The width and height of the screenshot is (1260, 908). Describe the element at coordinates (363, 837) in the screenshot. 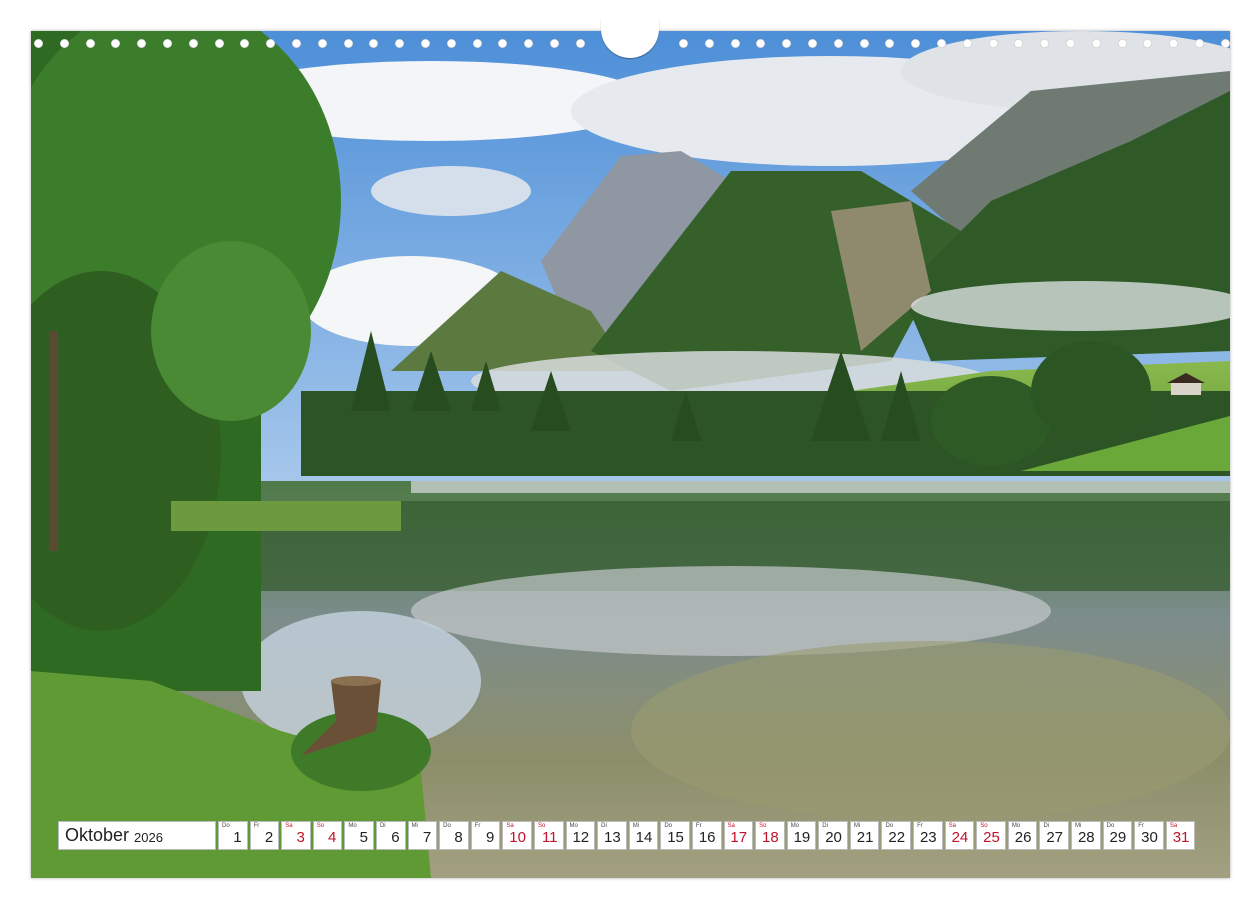

I see `day-number: 5` at that location.